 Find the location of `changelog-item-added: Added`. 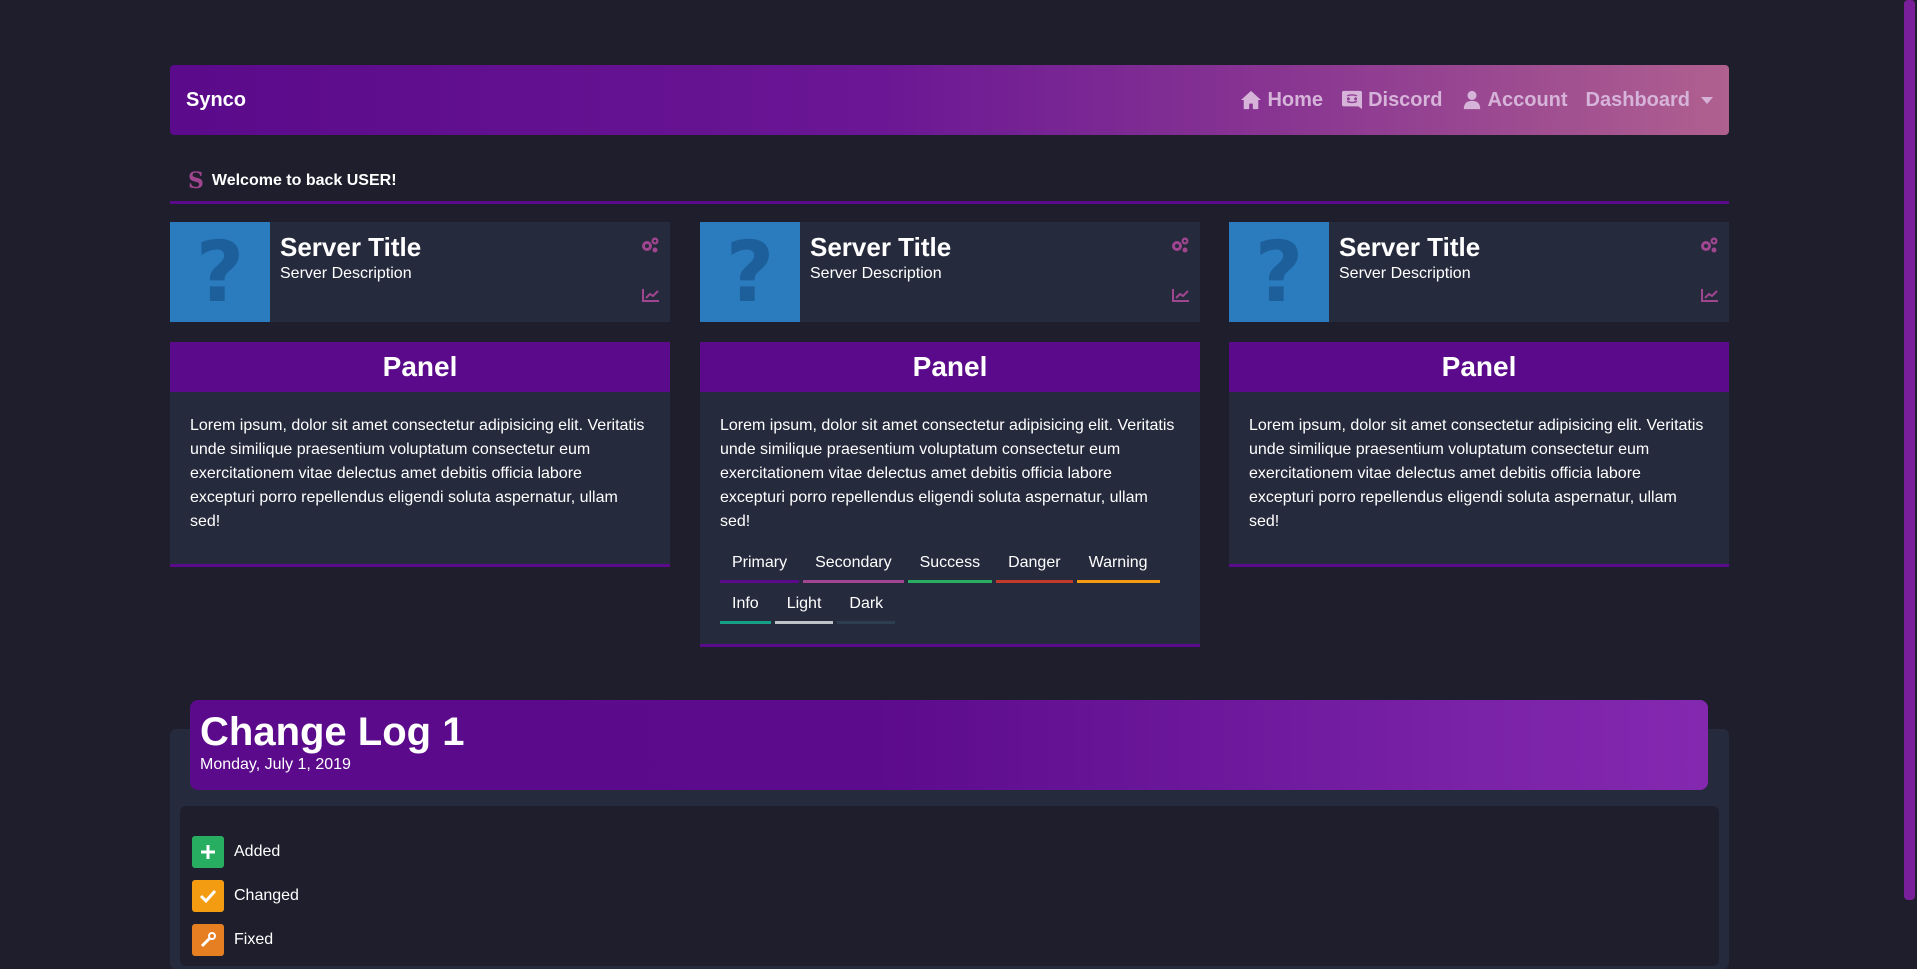

changelog-item-added: Added is located at coordinates (949, 852).